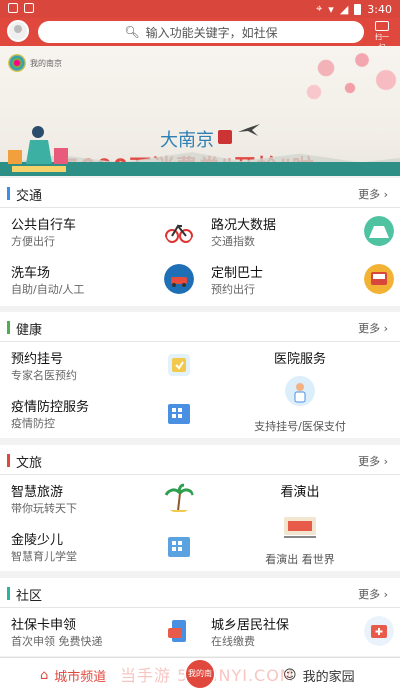  Describe the element at coordinates (38, 149) in the screenshot. I see `shopper-illustration` at that location.